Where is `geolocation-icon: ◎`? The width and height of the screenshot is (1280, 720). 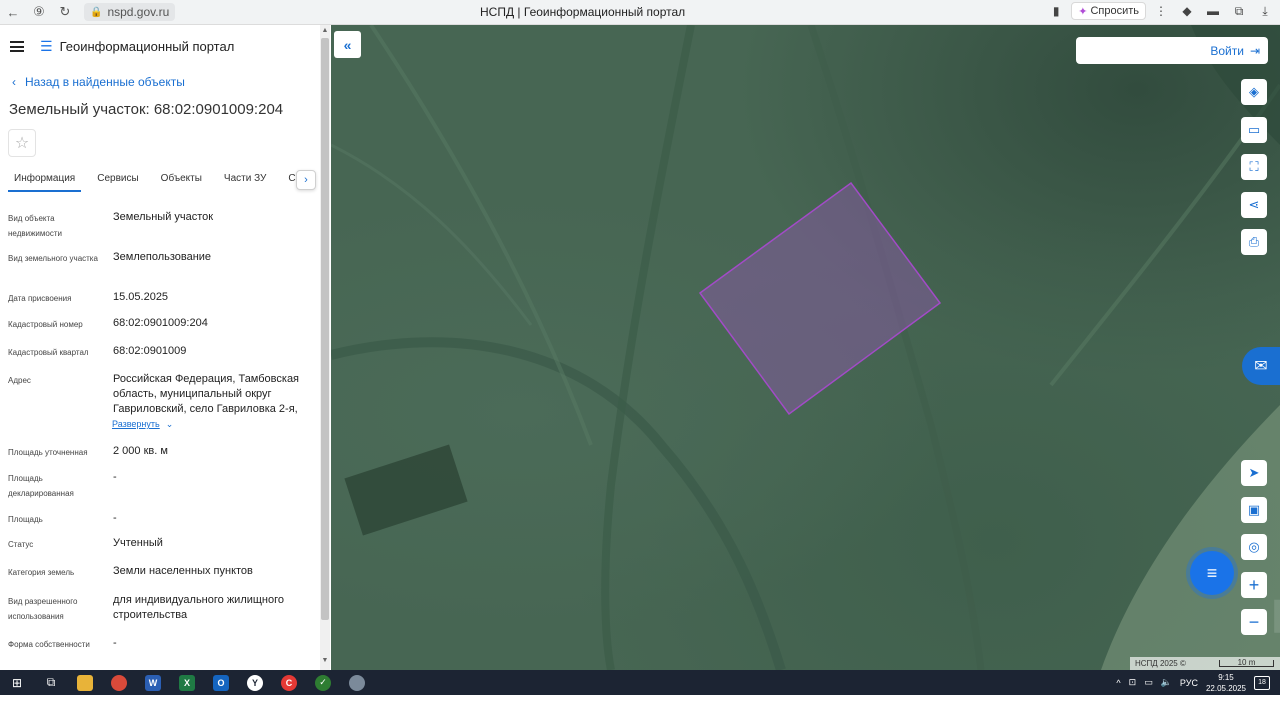 geolocation-icon: ◎ is located at coordinates (1254, 547).